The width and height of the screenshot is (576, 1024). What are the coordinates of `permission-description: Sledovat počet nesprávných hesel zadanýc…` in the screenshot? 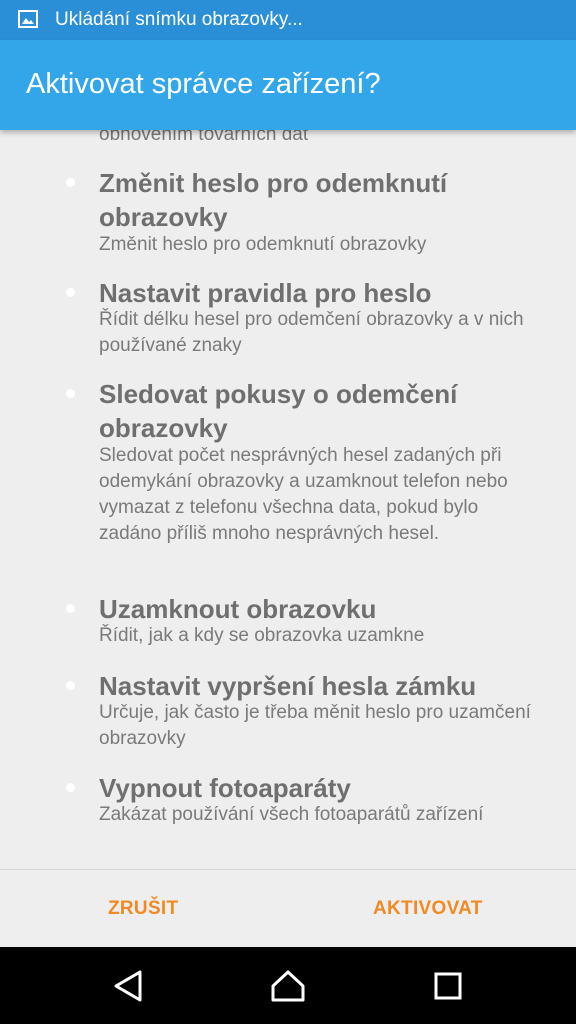 It's located at (303, 494).